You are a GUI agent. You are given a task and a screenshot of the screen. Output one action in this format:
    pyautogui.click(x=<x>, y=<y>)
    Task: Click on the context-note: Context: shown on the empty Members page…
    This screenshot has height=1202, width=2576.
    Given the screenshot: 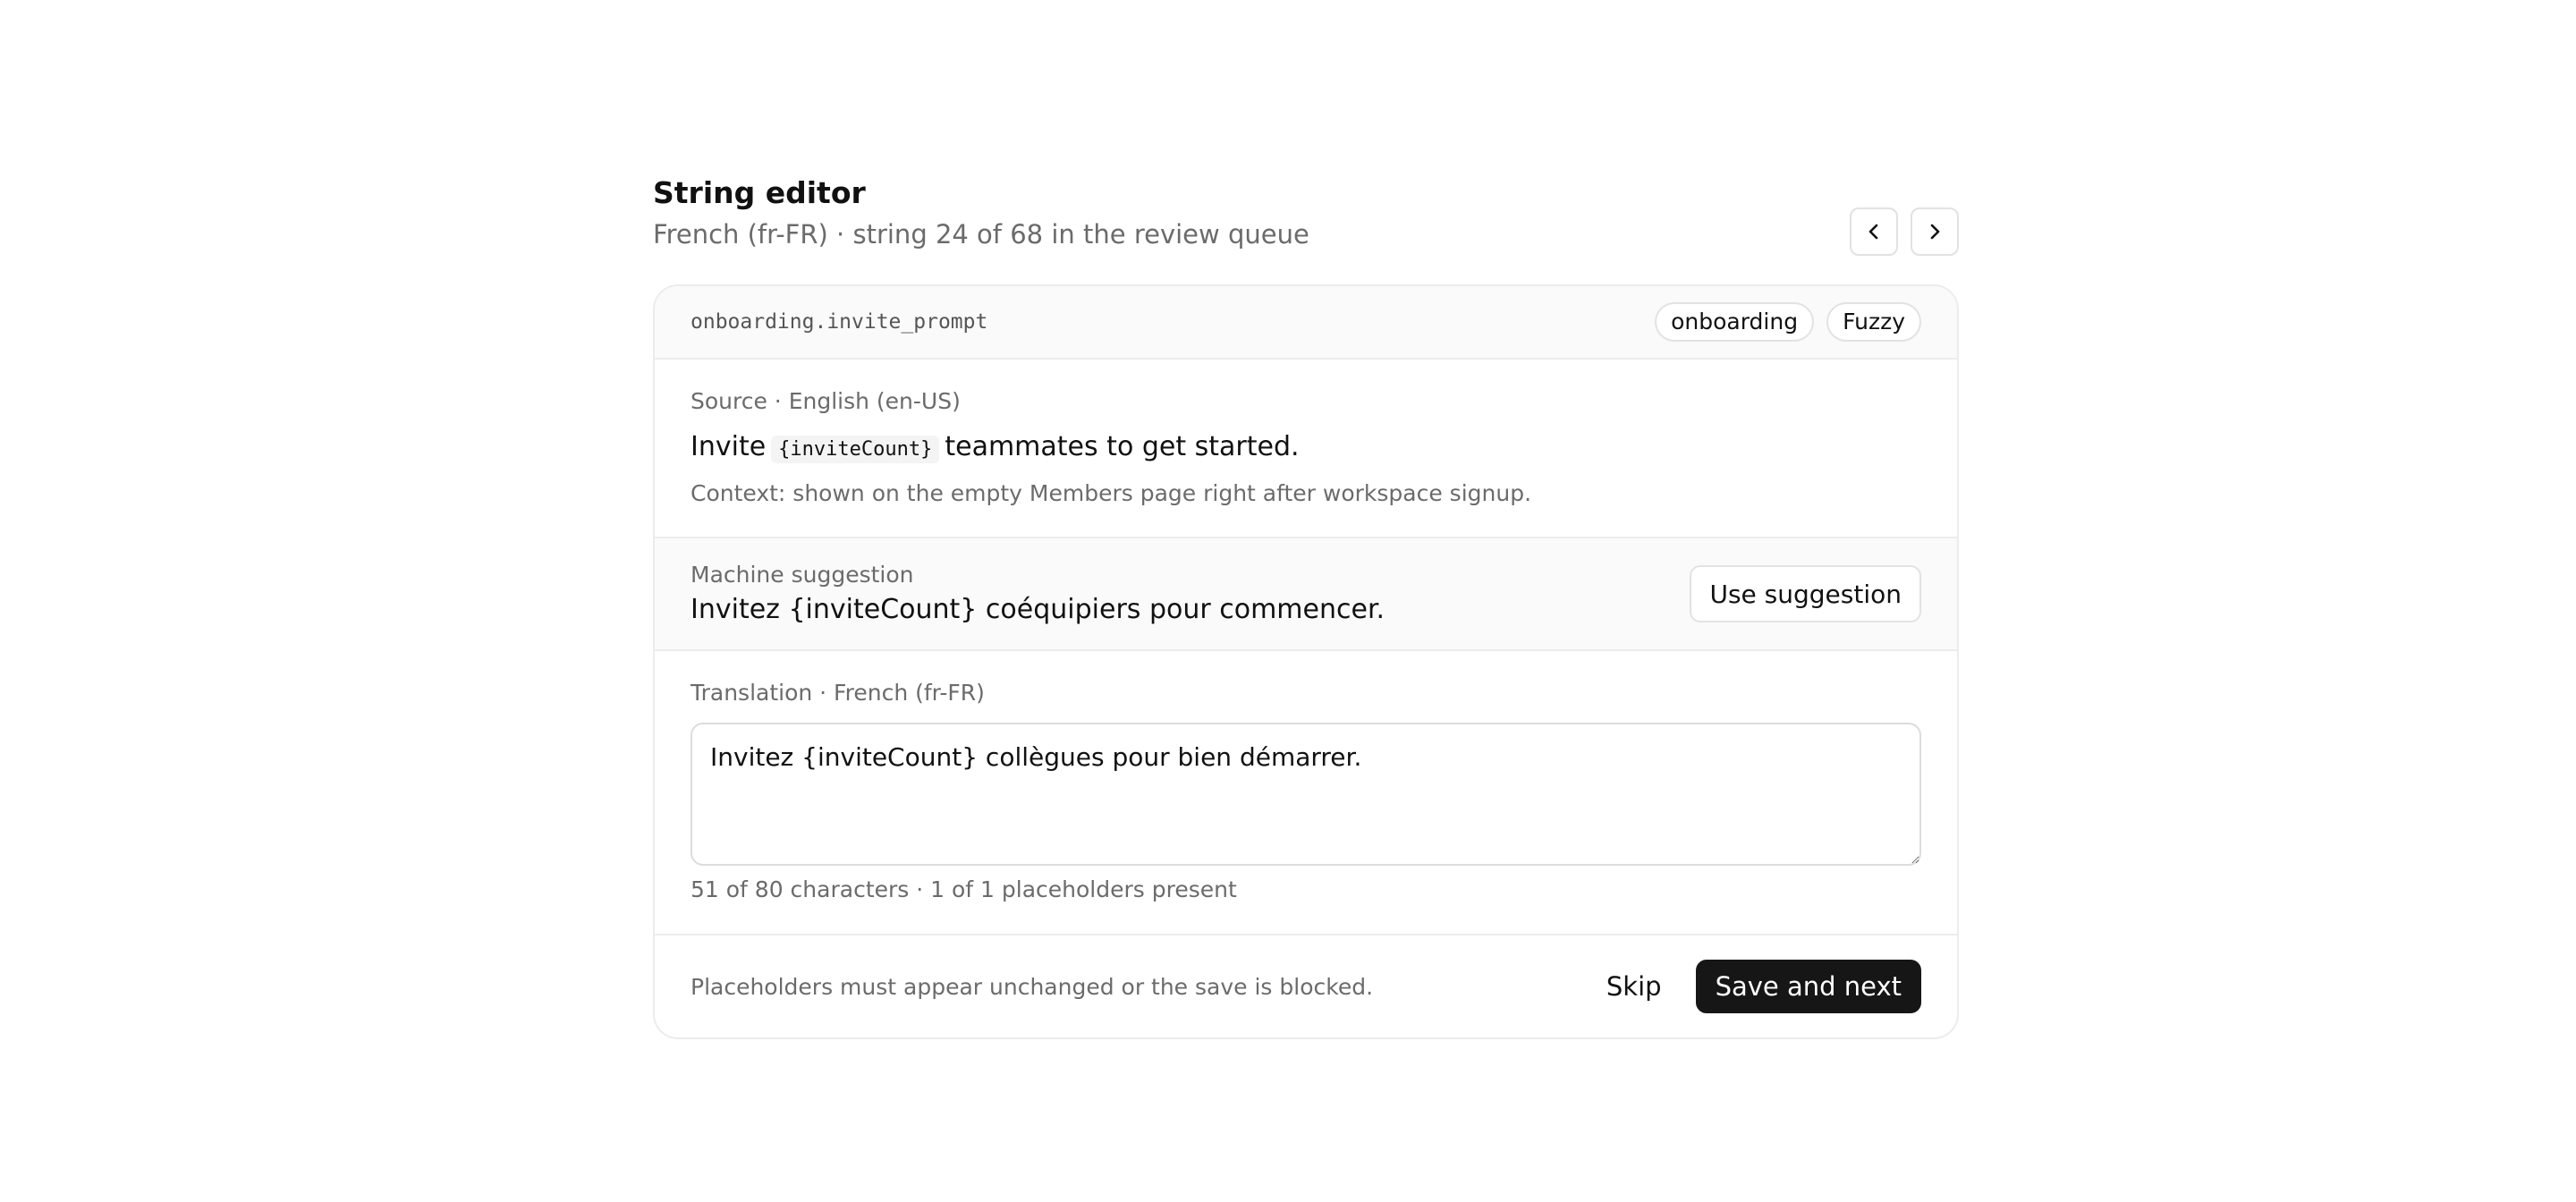 What is the action you would take?
    pyautogui.click(x=1111, y=493)
    